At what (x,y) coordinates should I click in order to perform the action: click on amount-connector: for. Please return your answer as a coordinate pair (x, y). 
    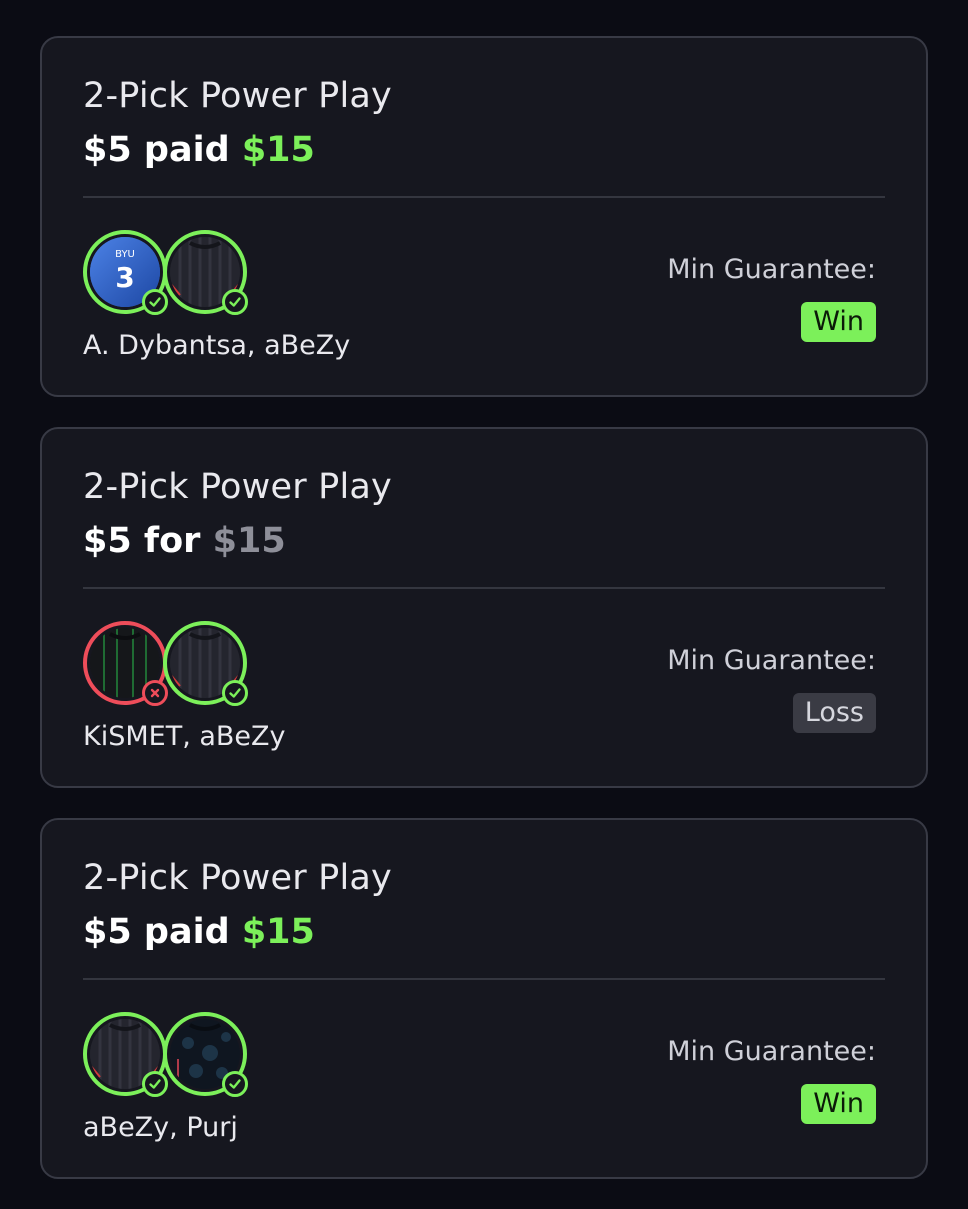
    Looking at the image, I should click on (172, 541).